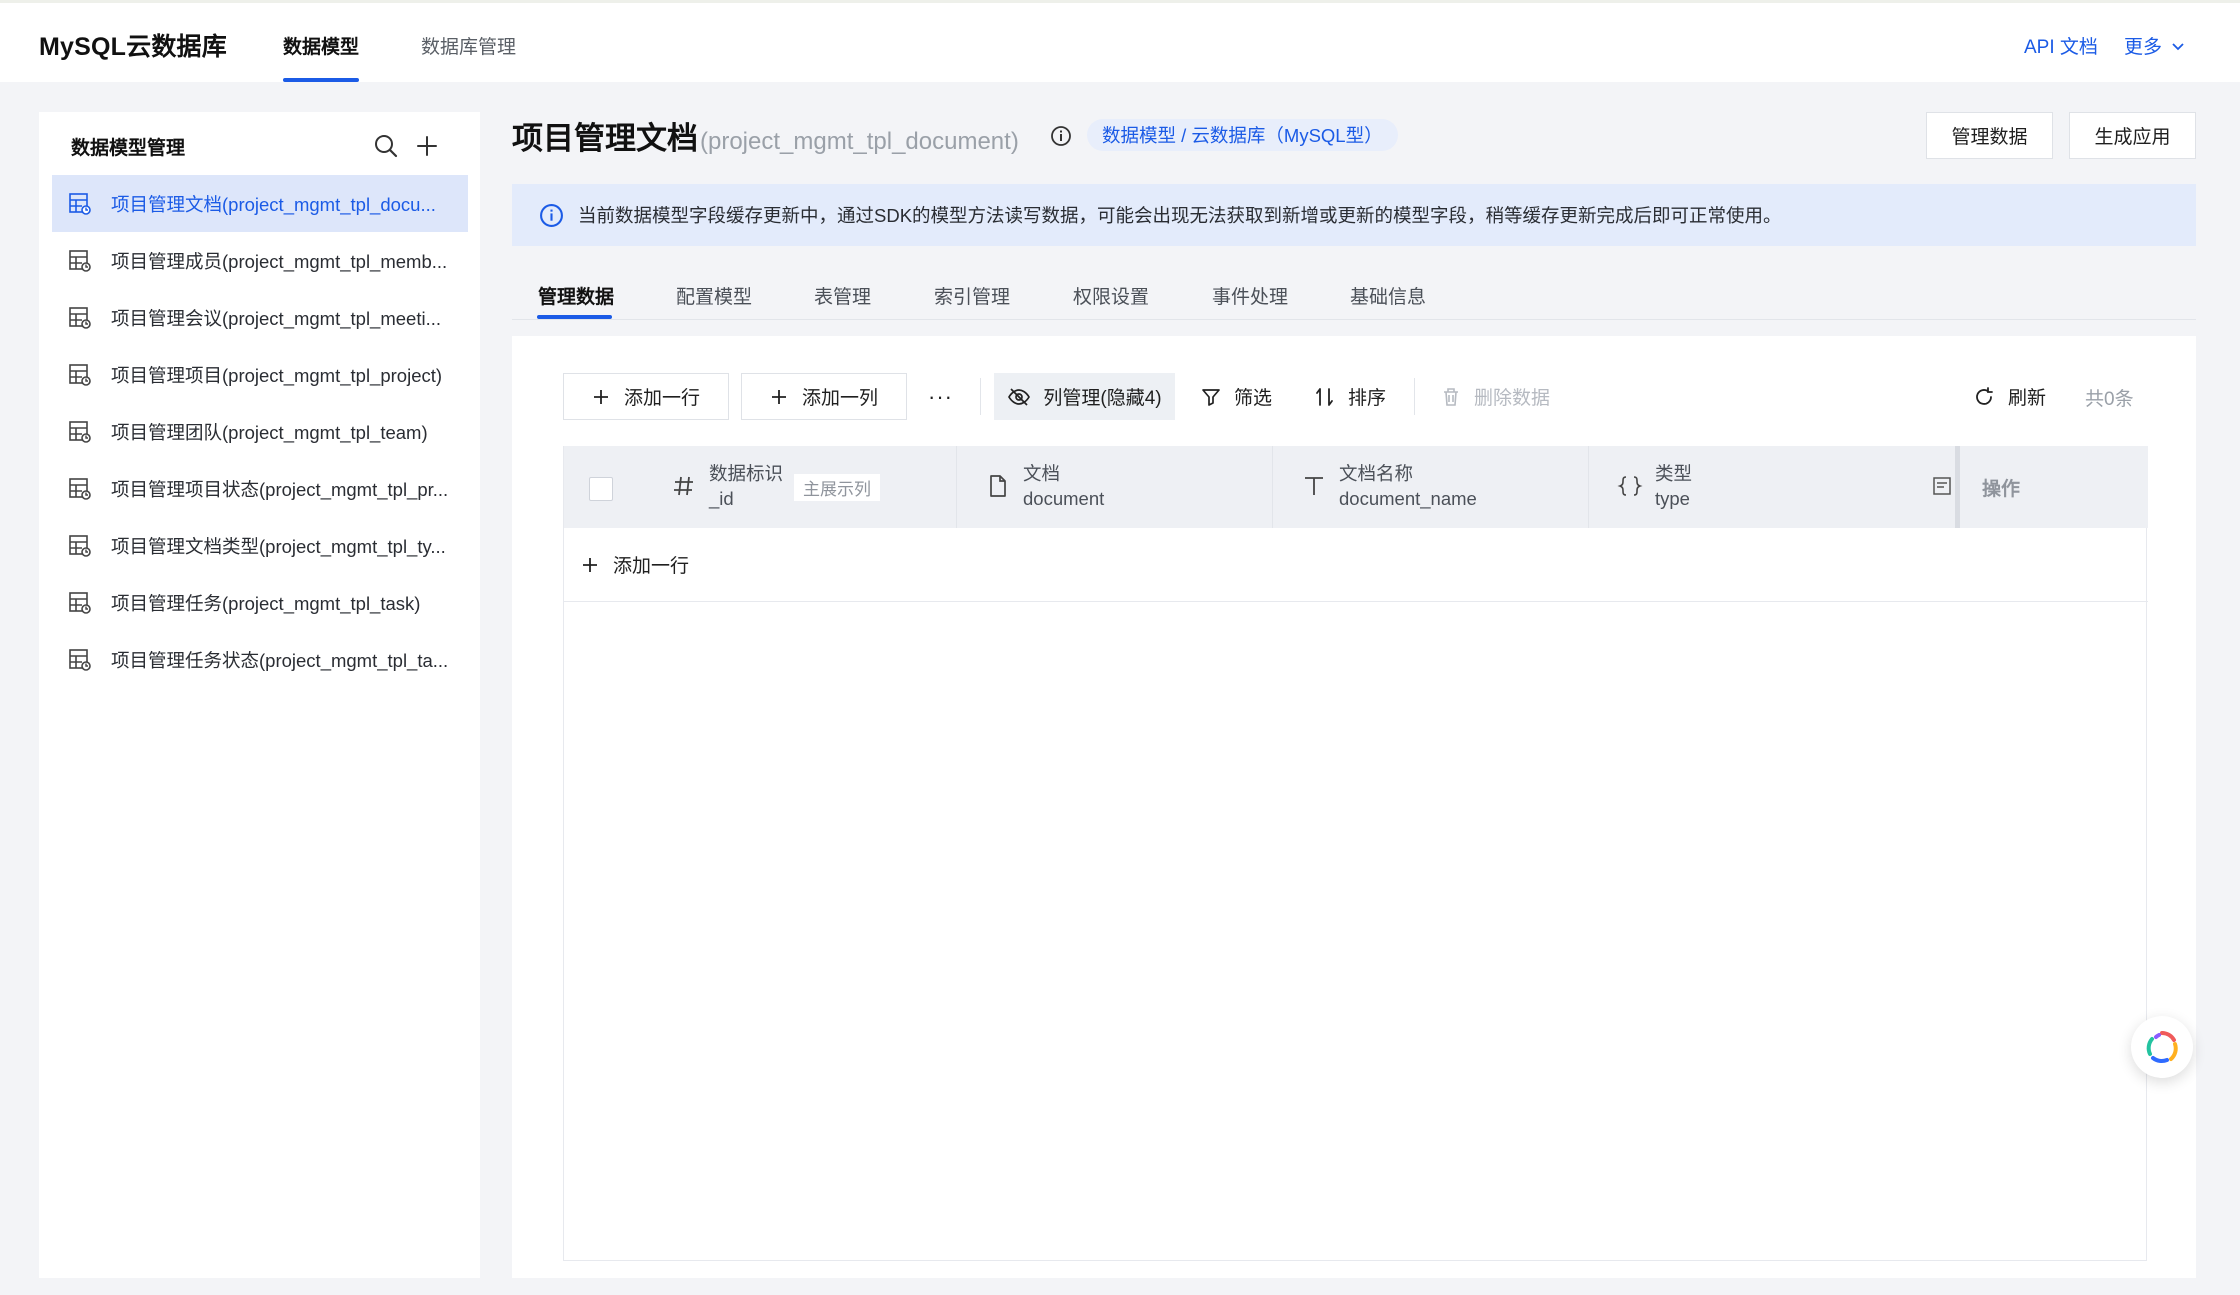 Image resolution: width=2240 pixels, height=1295 pixels. Describe the element at coordinates (576, 295) in the screenshot. I see `tab-manage-data: 管理数据` at that location.